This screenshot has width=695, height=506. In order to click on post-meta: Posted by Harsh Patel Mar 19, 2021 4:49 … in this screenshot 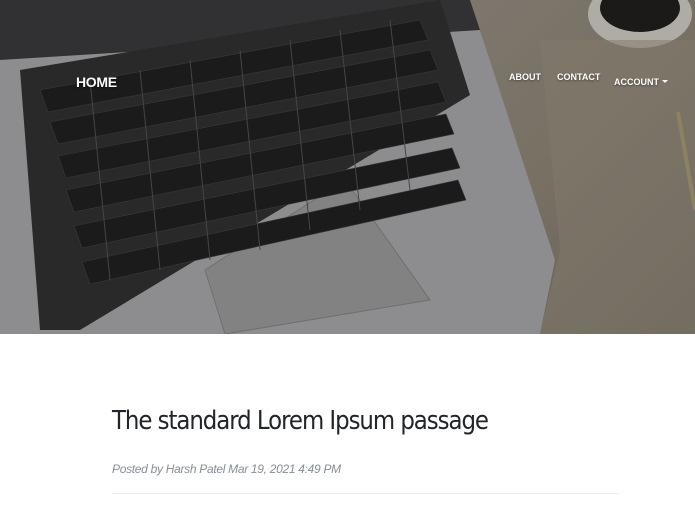, I will do `click(226, 469)`.